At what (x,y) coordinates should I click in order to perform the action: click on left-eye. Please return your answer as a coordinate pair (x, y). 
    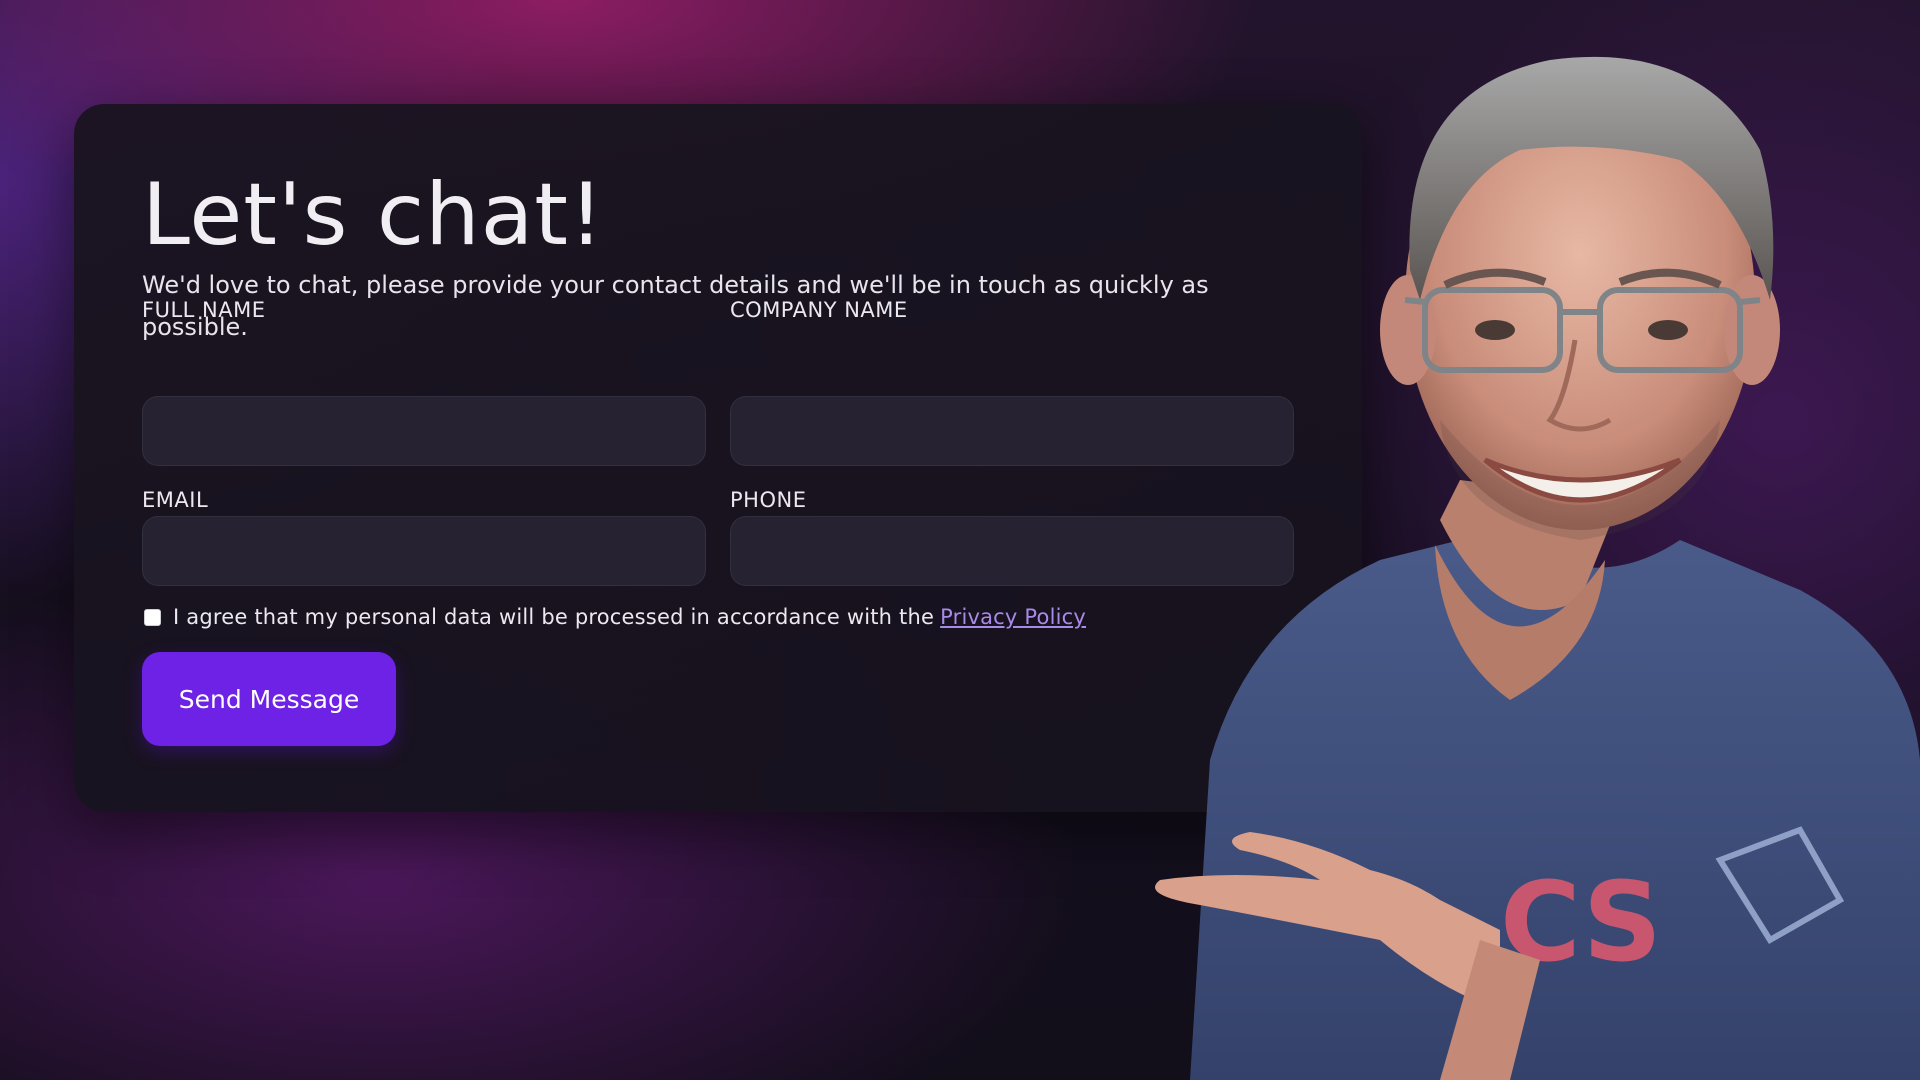
    Looking at the image, I should click on (1495, 330).